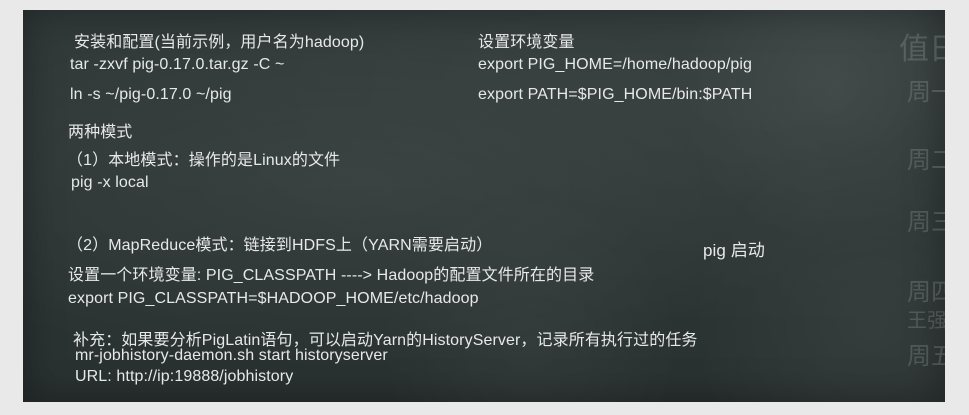 This screenshot has width=969, height=415. Describe the element at coordinates (615, 94) in the screenshot. I see `path-export: export PATH=$PIG_HOME/bin:$PATH` at that location.